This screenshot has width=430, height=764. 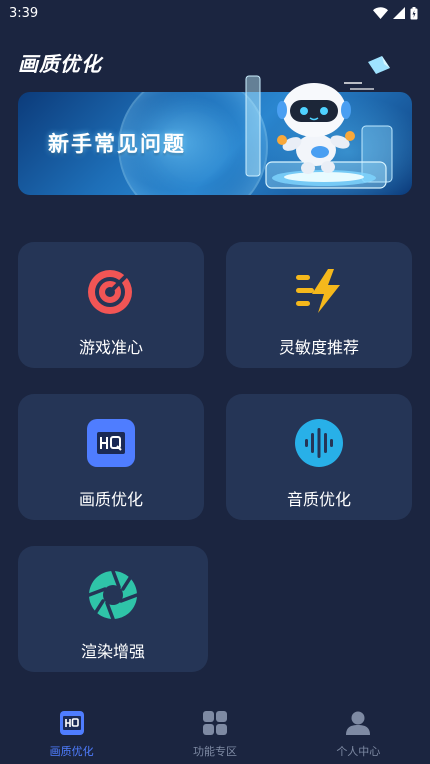 What do you see at coordinates (214, 751) in the screenshot?
I see `tab-label: 功能专区` at bounding box center [214, 751].